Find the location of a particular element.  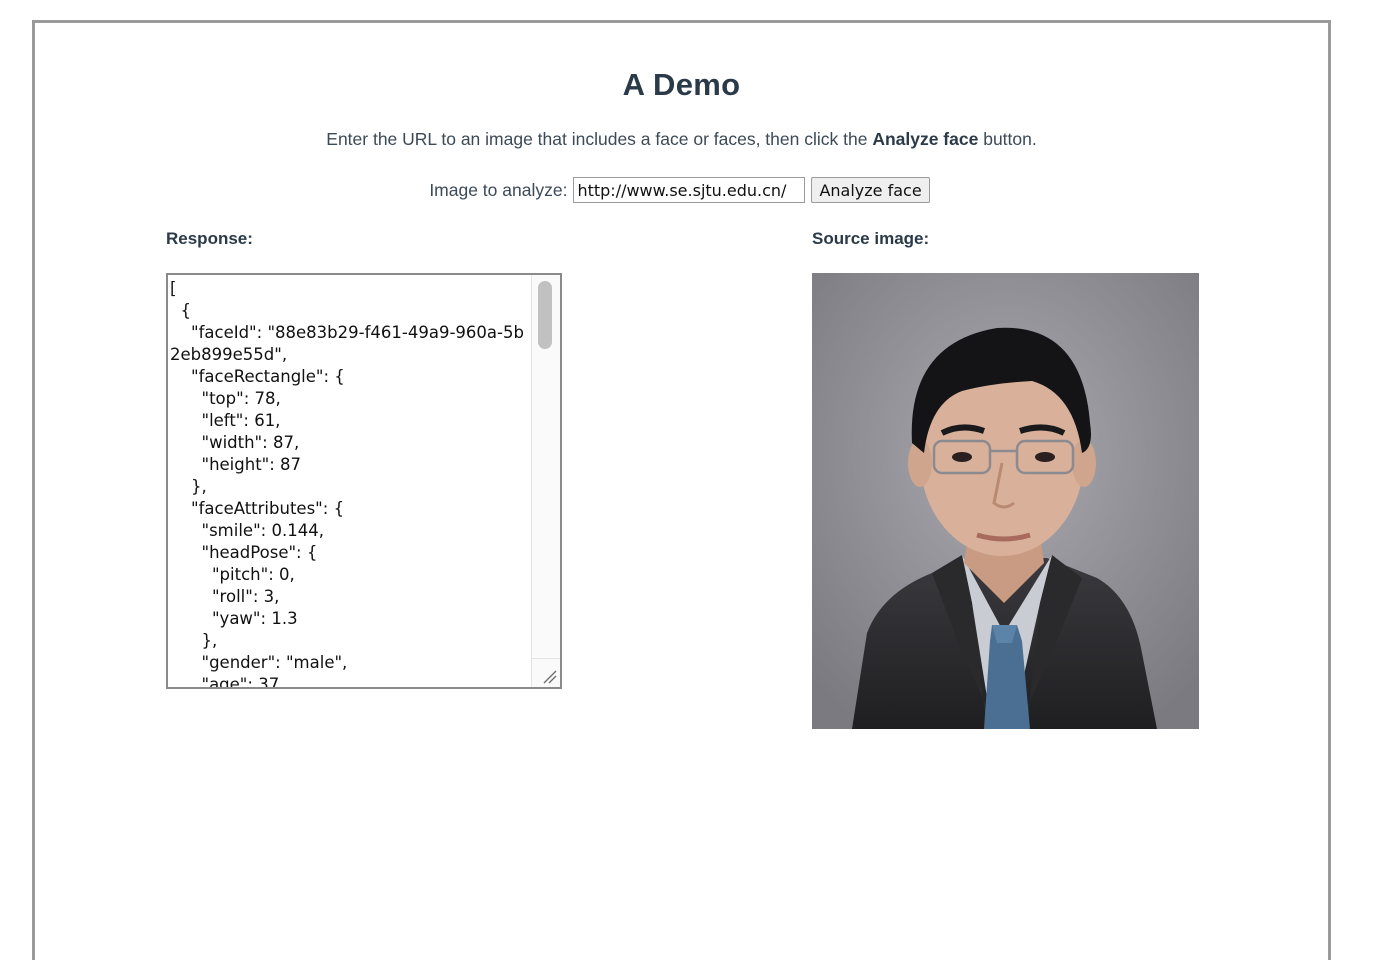

instructions-after: button. is located at coordinates (1007, 139).